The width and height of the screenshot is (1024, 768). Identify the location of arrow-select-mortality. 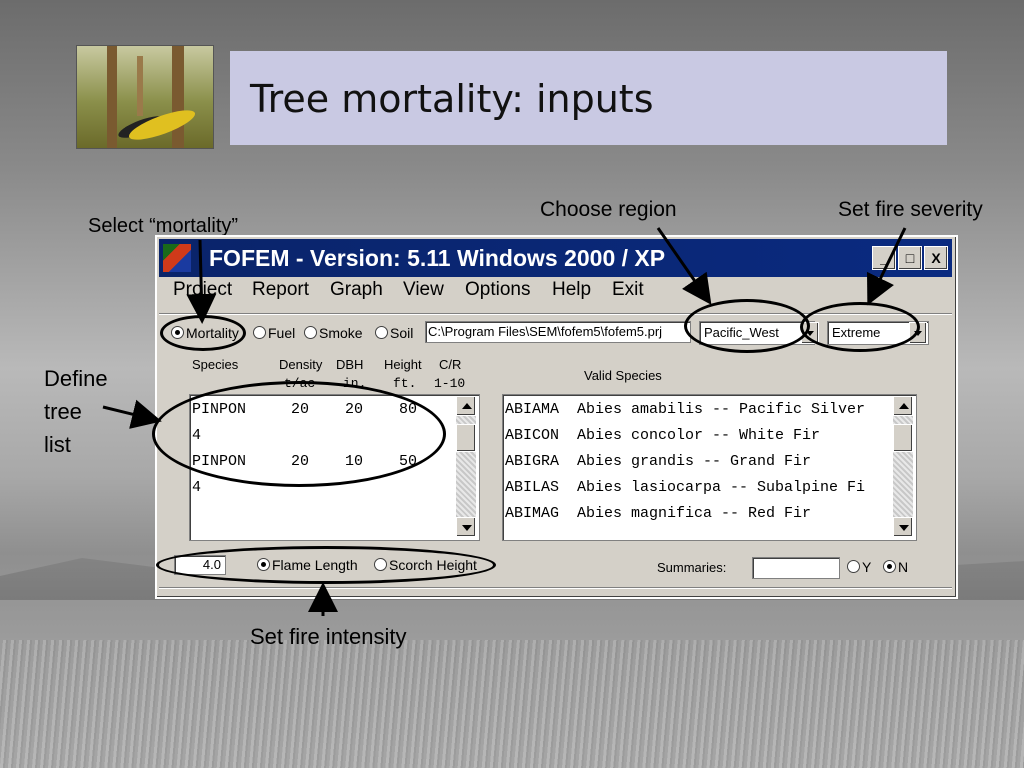
(201, 281).